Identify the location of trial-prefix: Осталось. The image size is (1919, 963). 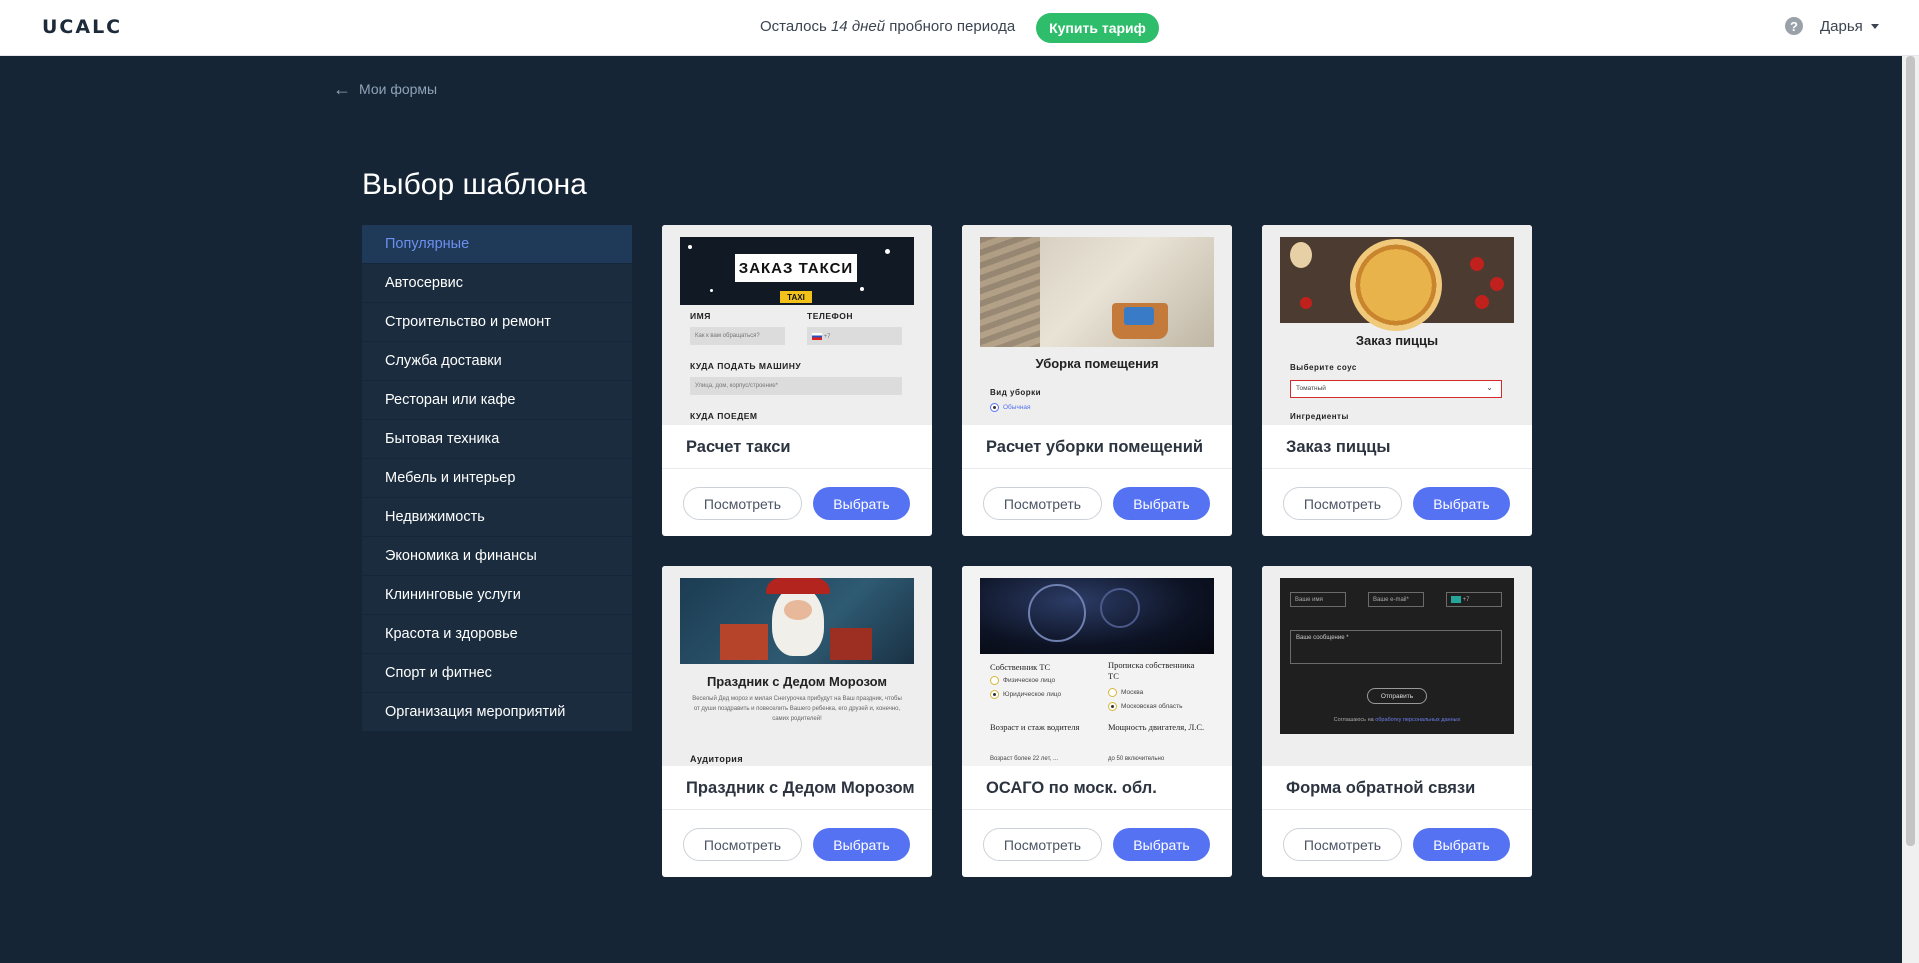
(793, 26).